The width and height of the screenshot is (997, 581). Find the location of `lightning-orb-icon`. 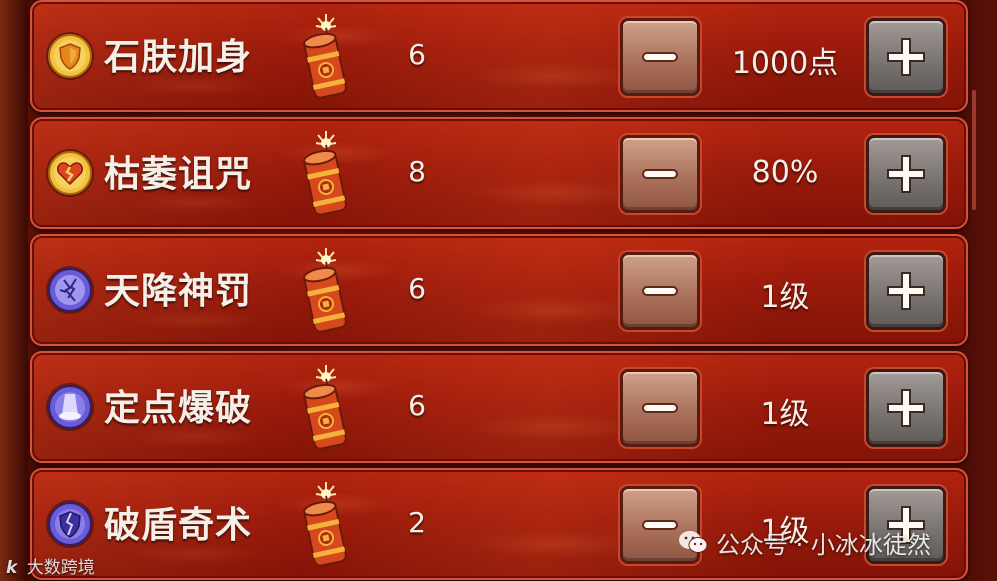

lightning-orb-icon is located at coordinates (70, 290).